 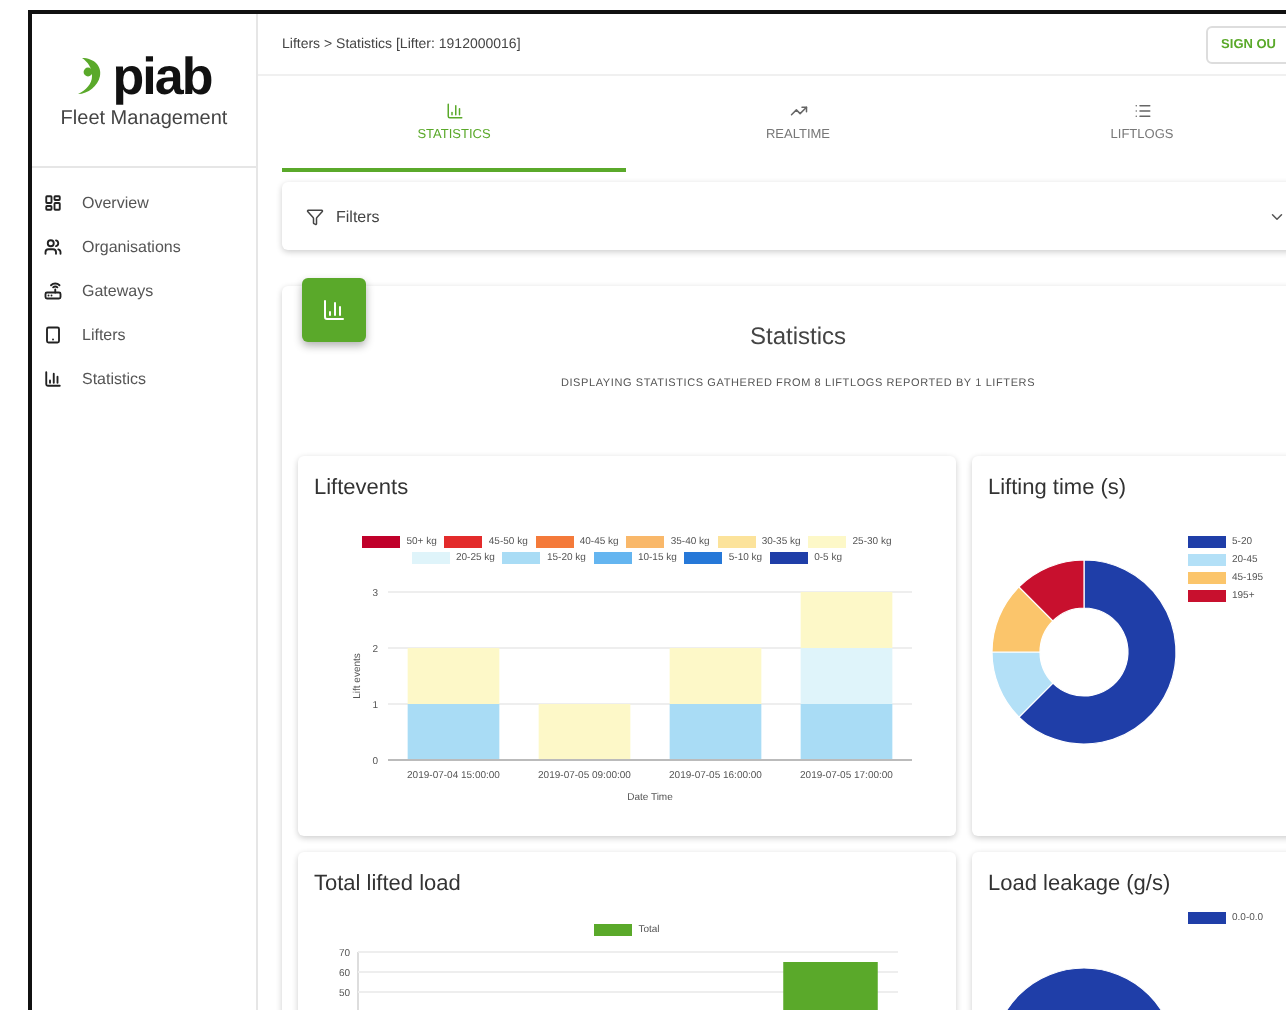 What do you see at coordinates (362, 488) in the screenshot?
I see `chart-title: Liftevents` at bounding box center [362, 488].